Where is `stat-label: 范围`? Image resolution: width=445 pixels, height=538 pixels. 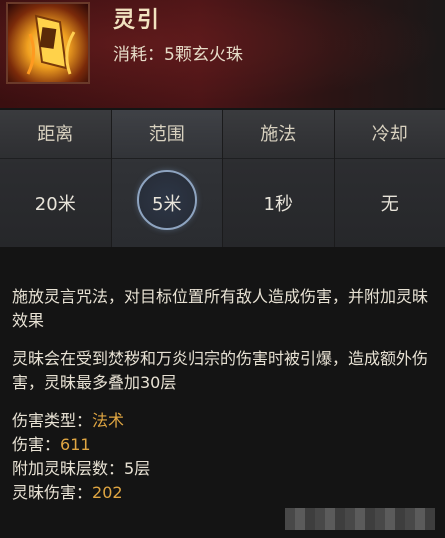
stat-label: 范围 is located at coordinates (166, 134).